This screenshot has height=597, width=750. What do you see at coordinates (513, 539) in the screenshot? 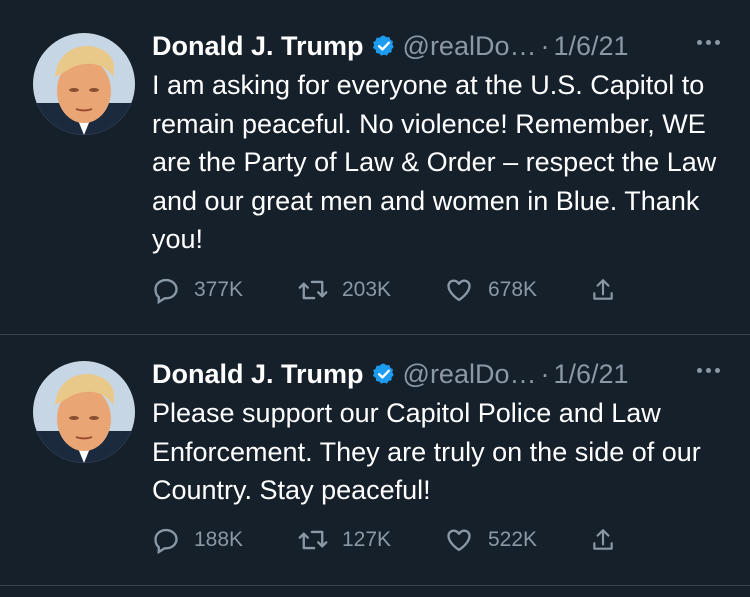
I see `like-count: 522K` at bounding box center [513, 539].